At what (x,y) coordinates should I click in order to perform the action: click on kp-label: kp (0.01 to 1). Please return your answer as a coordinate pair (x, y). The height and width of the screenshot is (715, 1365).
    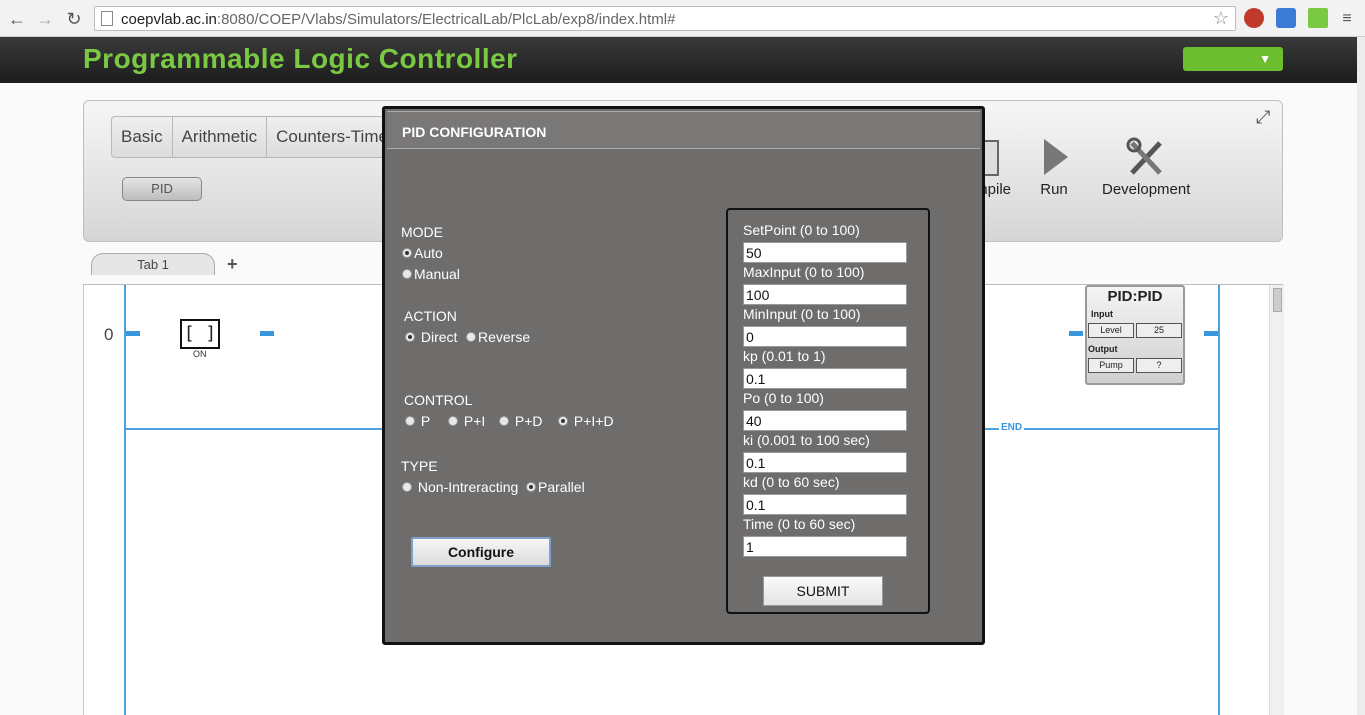
    Looking at the image, I should click on (784, 356).